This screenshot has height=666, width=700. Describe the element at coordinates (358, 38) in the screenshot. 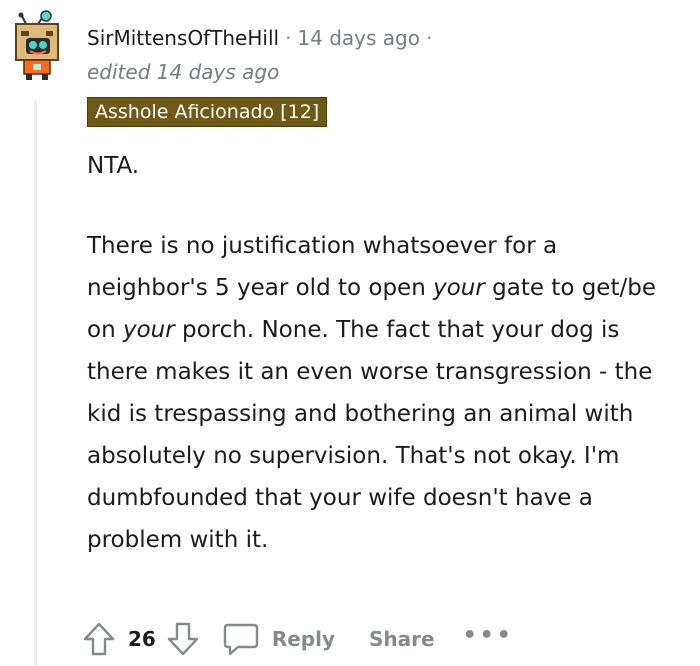

I see `timestamp-link: 14 days ago` at that location.